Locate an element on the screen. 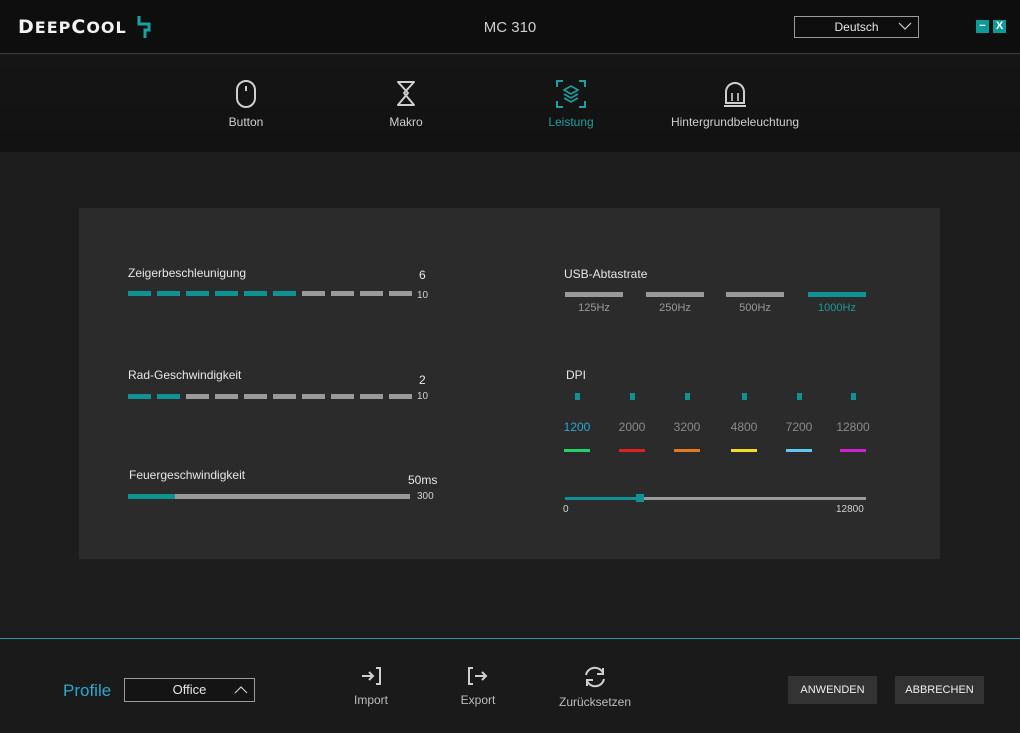  usb-rate-label: 250Hz is located at coordinates (675, 308).